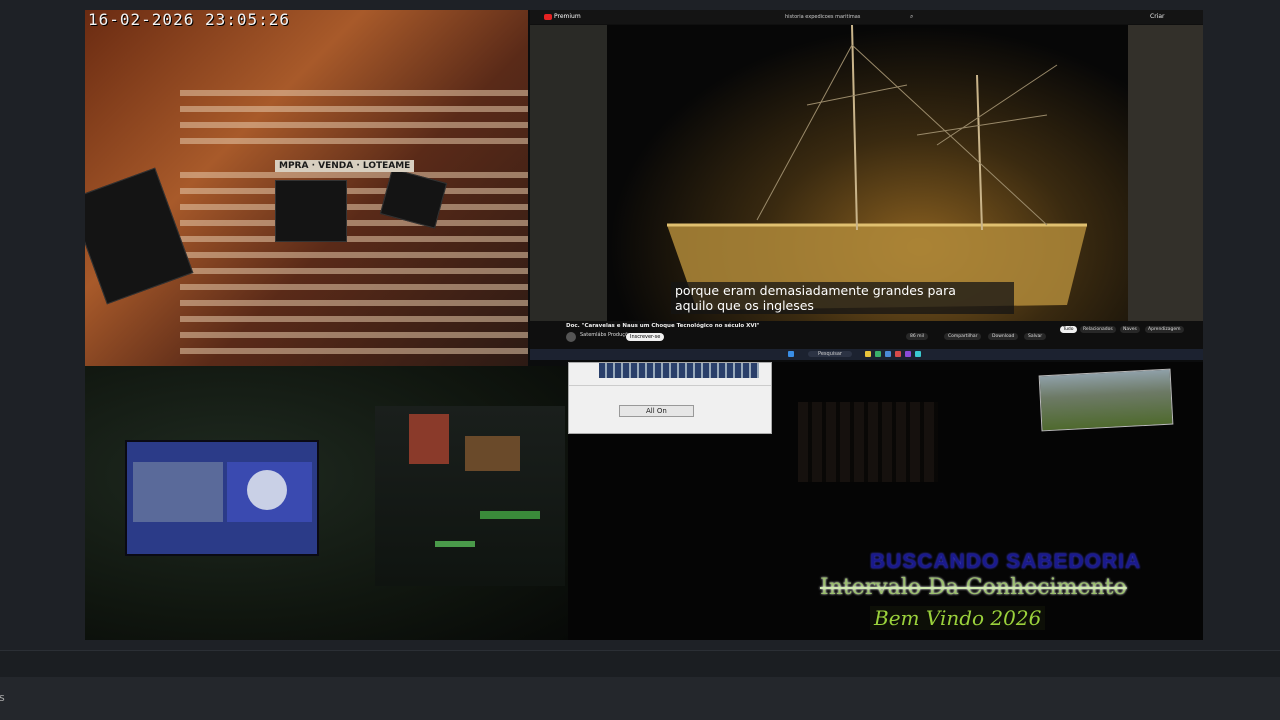 The image size is (1280, 720). What do you see at coordinates (917, 336) in the screenshot?
I see `like-button: 86 mil` at bounding box center [917, 336].